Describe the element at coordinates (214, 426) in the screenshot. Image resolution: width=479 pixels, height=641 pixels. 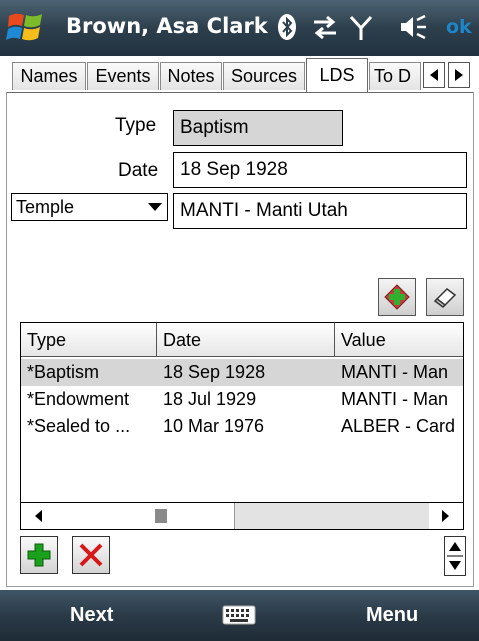
I see `cell-date: 10 Mar 1976` at that location.